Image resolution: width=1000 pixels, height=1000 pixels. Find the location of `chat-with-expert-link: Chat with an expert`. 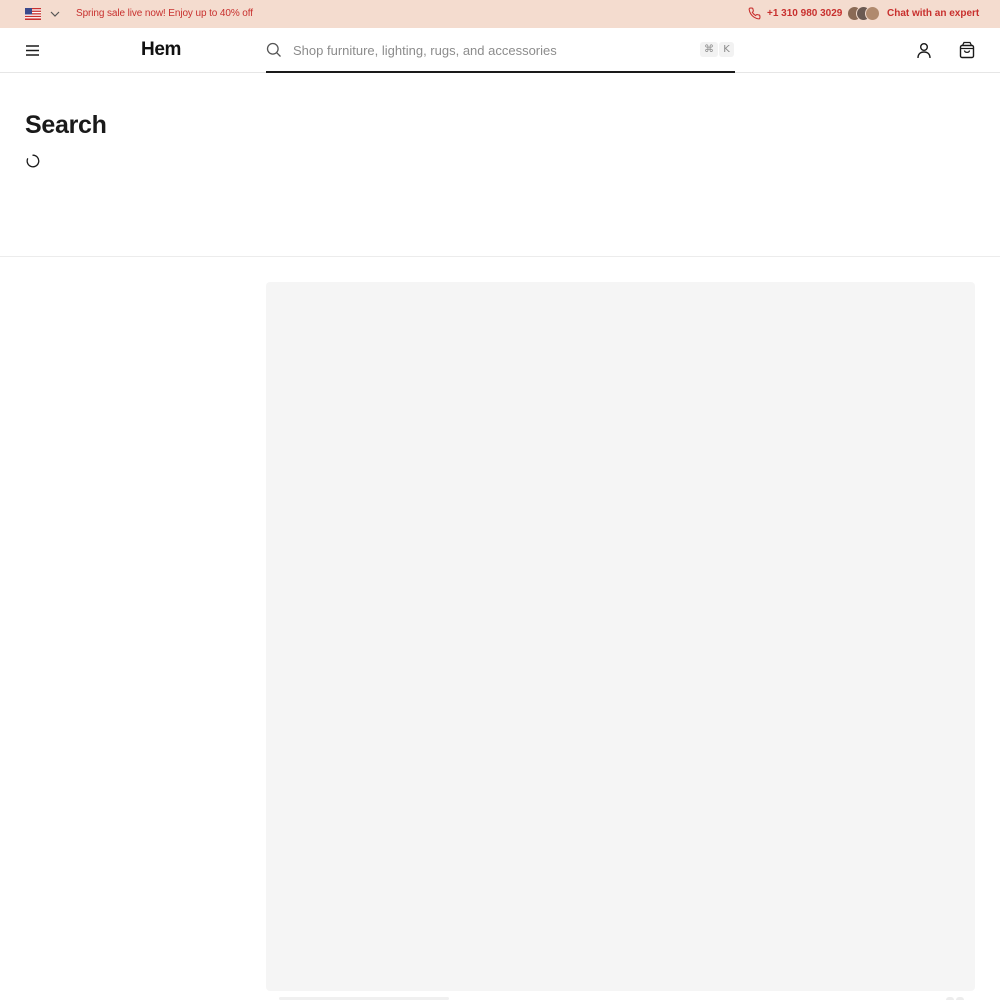

chat-with-expert-link: Chat with an expert is located at coordinates (933, 14).